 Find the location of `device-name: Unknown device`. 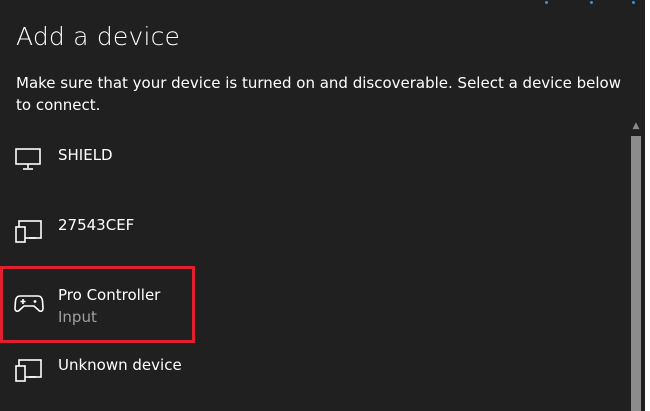

device-name: Unknown device is located at coordinates (120, 365).